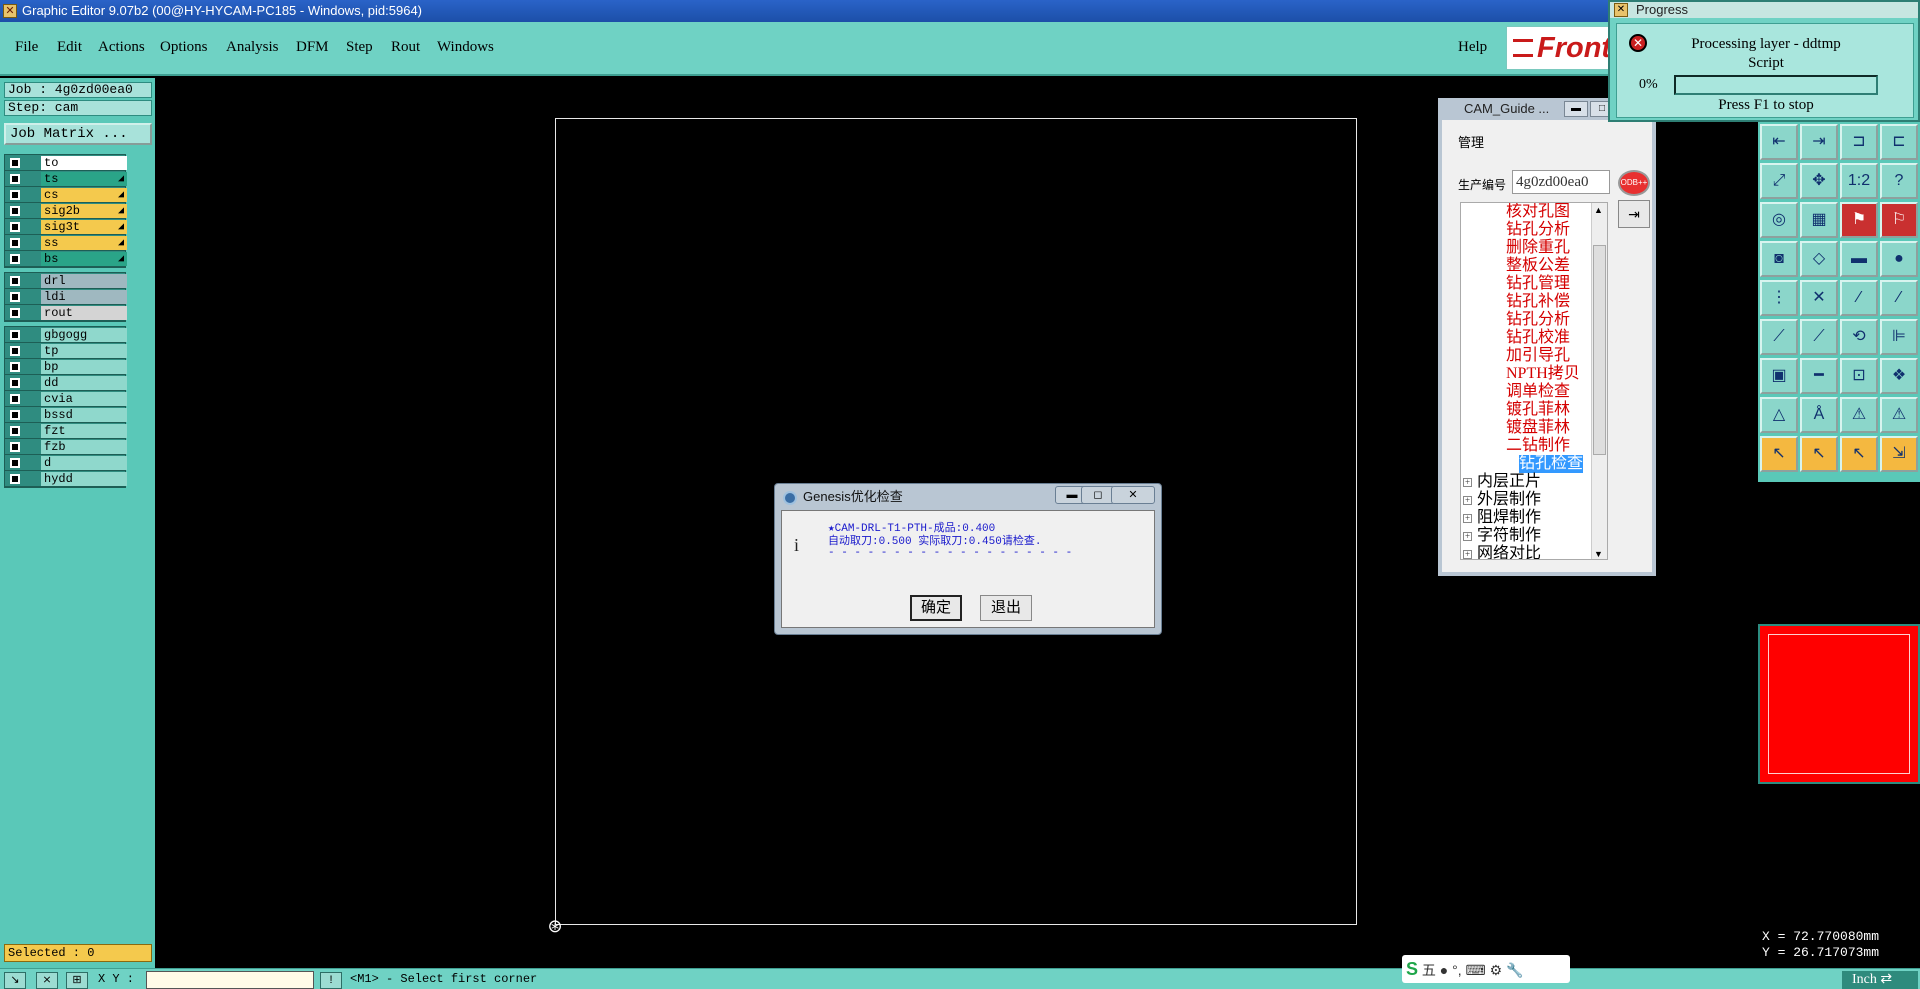 Image resolution: width=1920 pixels, height=989 pixels. What do you see at coordinates (66, 367) in the screenshot?
I see `layer-row-bp: bp` at bounding box center [66, 367].